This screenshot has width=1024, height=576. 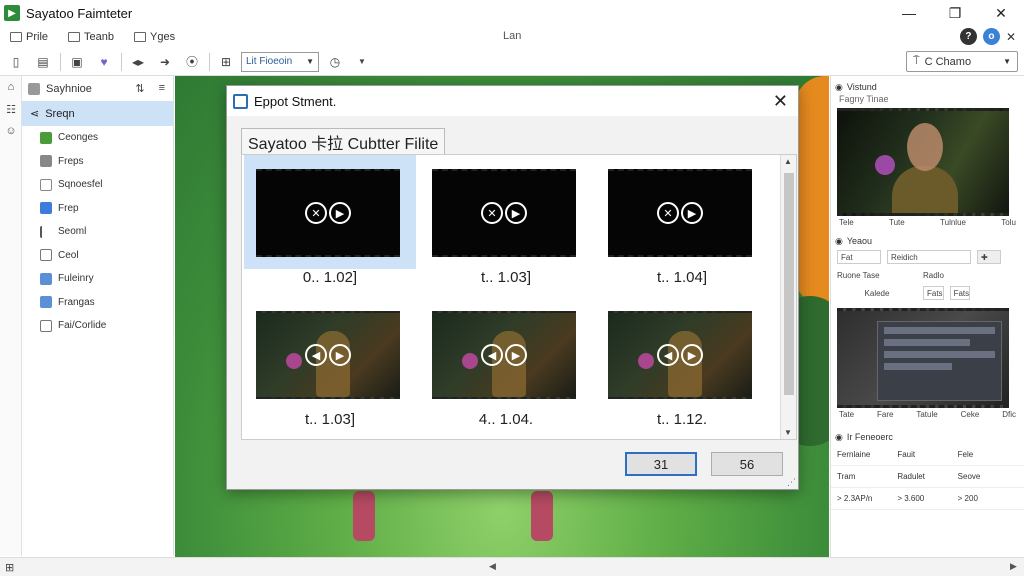 I want to click on section-subtitle: Fagny Tinae, so click(x=864, y=99).